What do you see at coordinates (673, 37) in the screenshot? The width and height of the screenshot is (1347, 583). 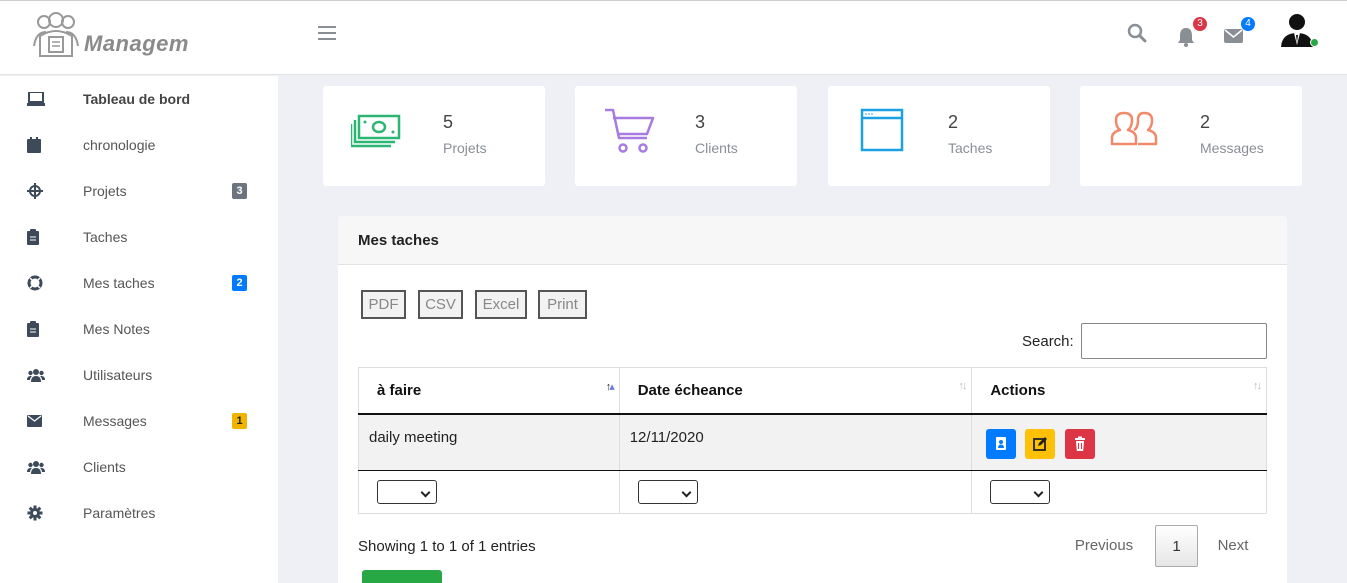 I see `top-navbar: Managem 3 4` at bounding box center [673, 37].